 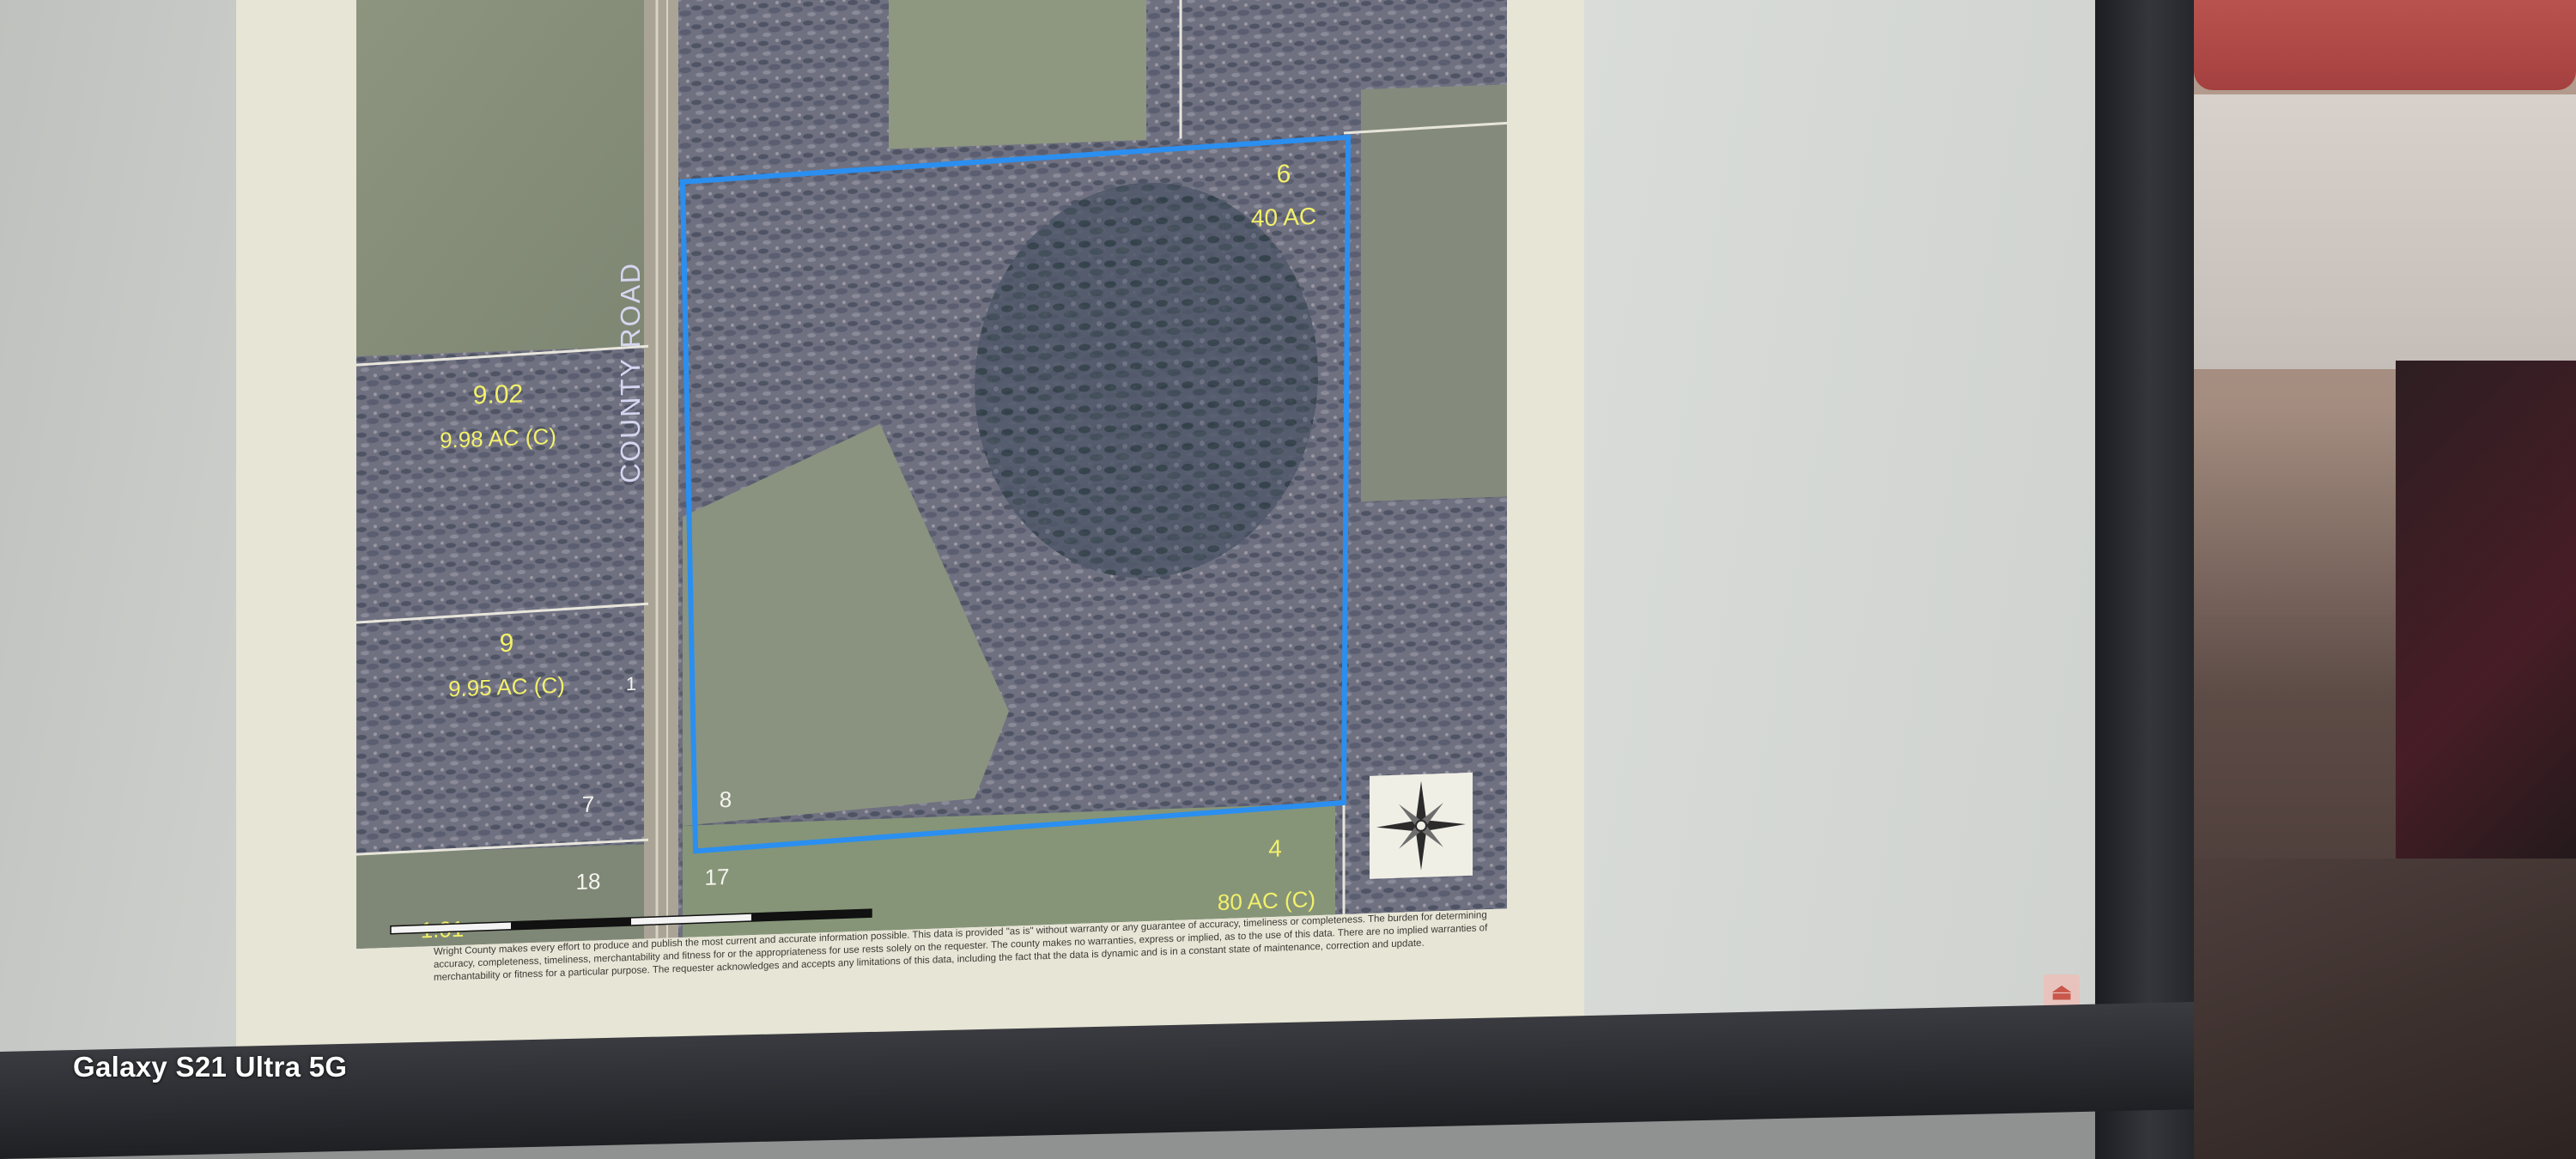 I want to click on background-dark-item, so click(x=2486, y=610).